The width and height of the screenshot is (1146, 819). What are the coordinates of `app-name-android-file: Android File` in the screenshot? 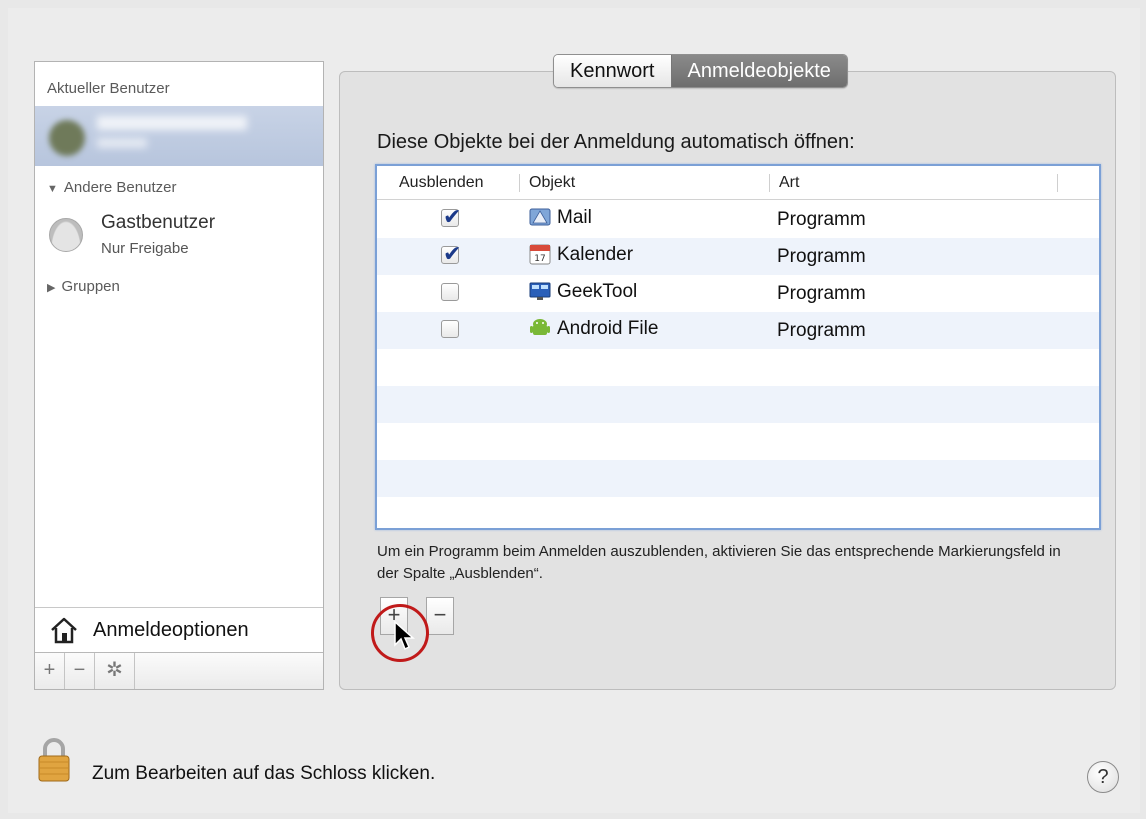 It's located at (608, 328).